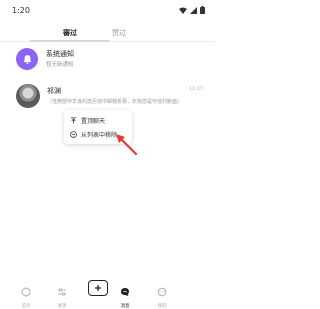  Describe the element at coordinates (62, 292) in the screenshot. I see `sliders-icon` at that location.